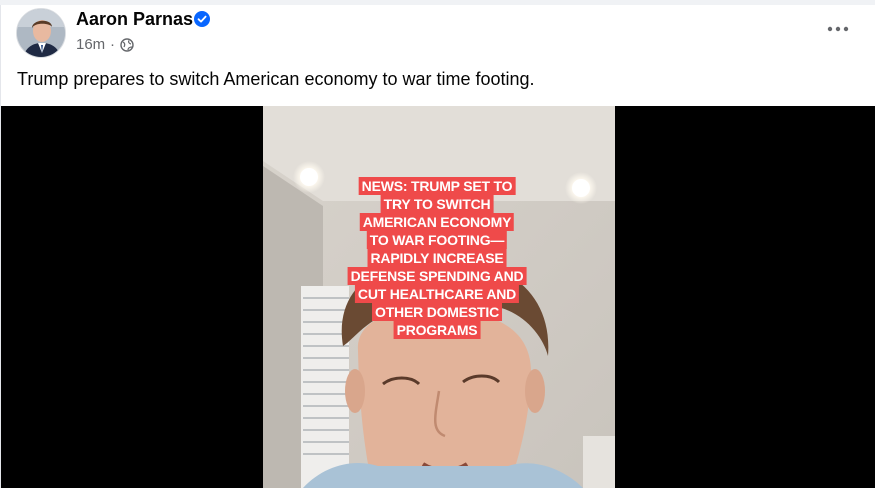  Describe the element at coordinates (437, 294) in the screenshot. I see `video-caption-line: CUT HEALTHCARE AND` at that location.